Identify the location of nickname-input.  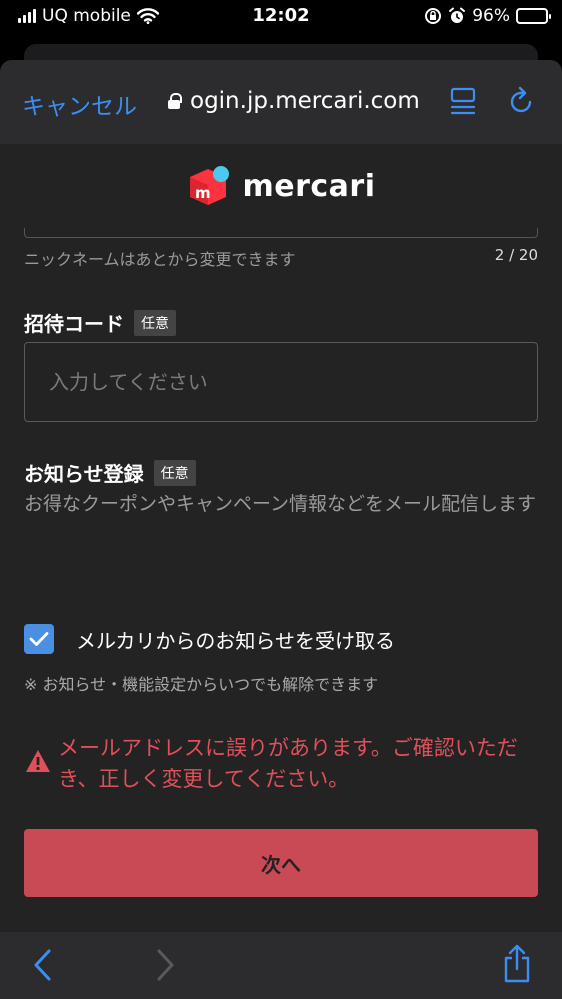
(281, 233).